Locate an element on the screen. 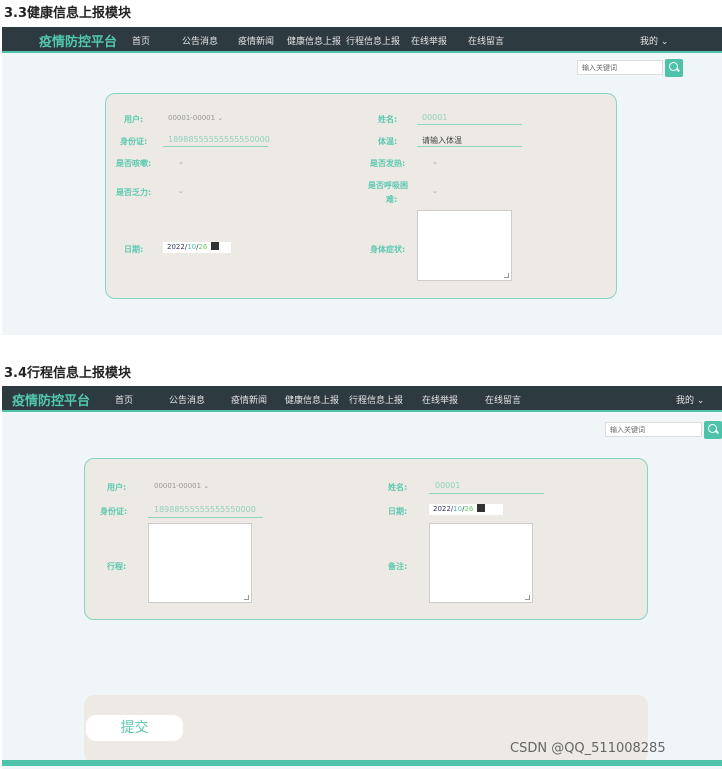  symptom-textarea is located at coordinates (464, 245).